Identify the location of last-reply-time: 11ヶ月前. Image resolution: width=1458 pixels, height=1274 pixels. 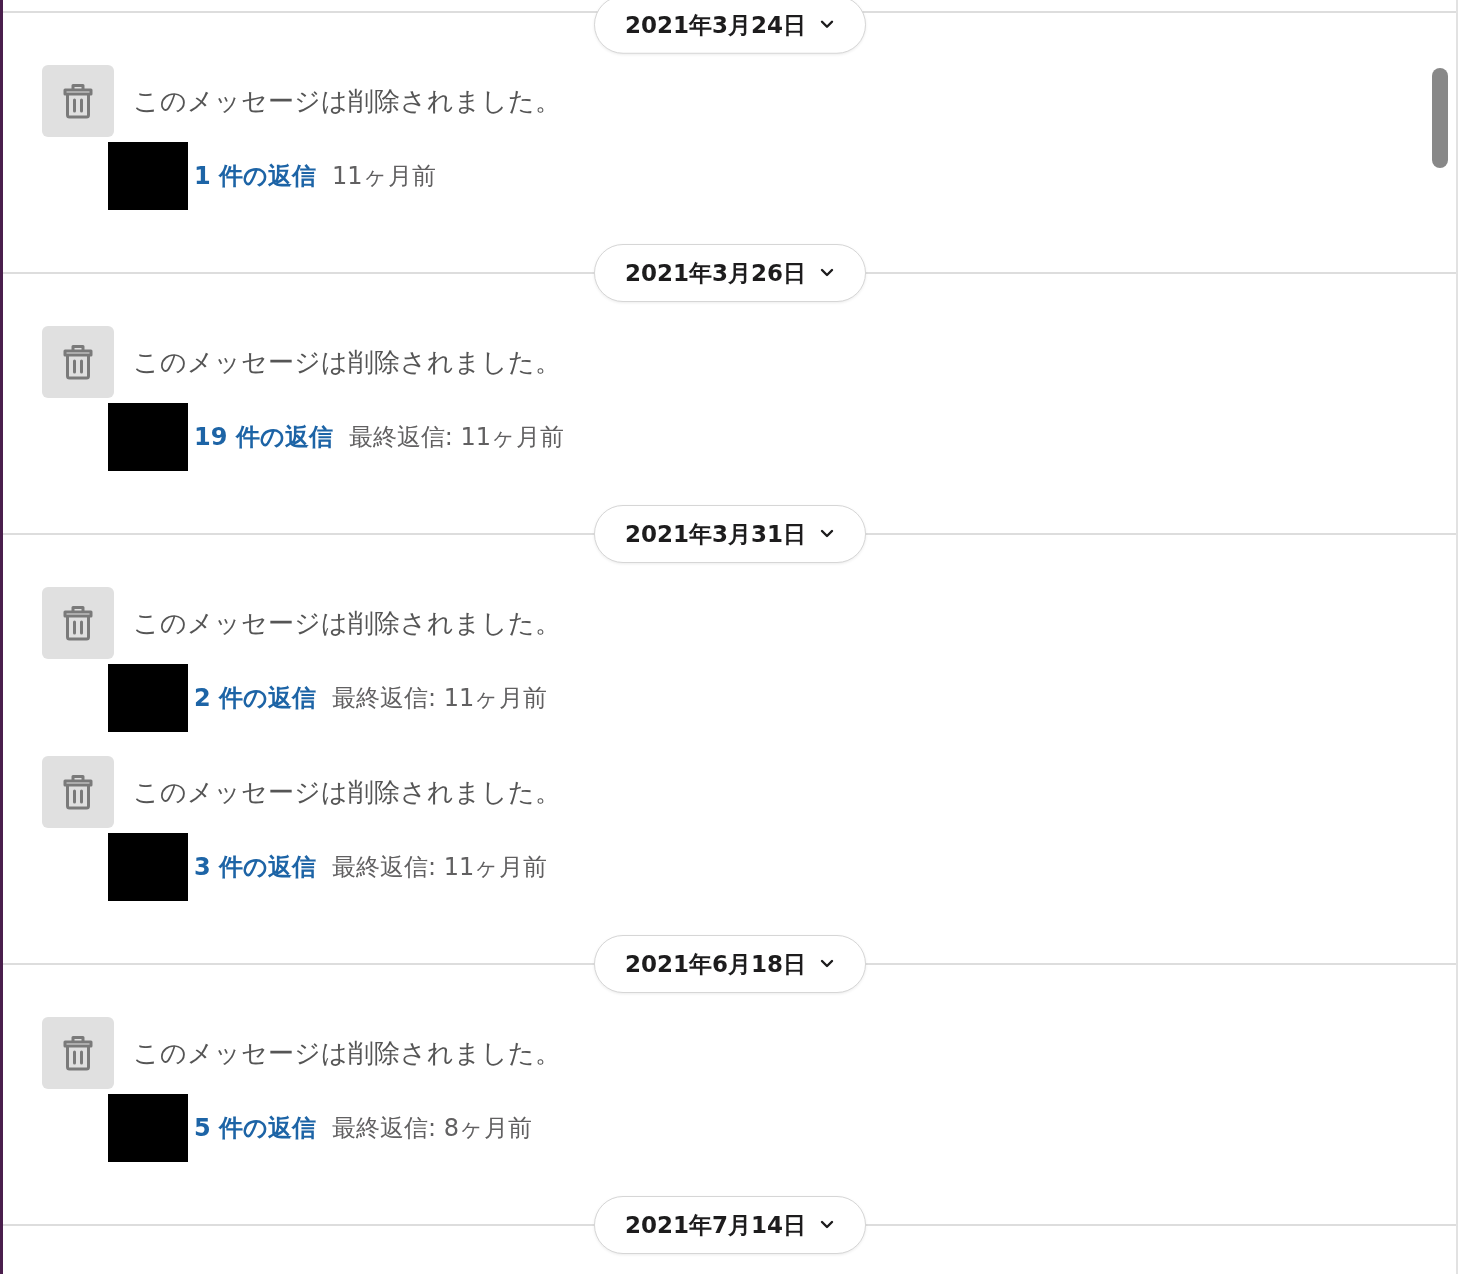
(384, 176).